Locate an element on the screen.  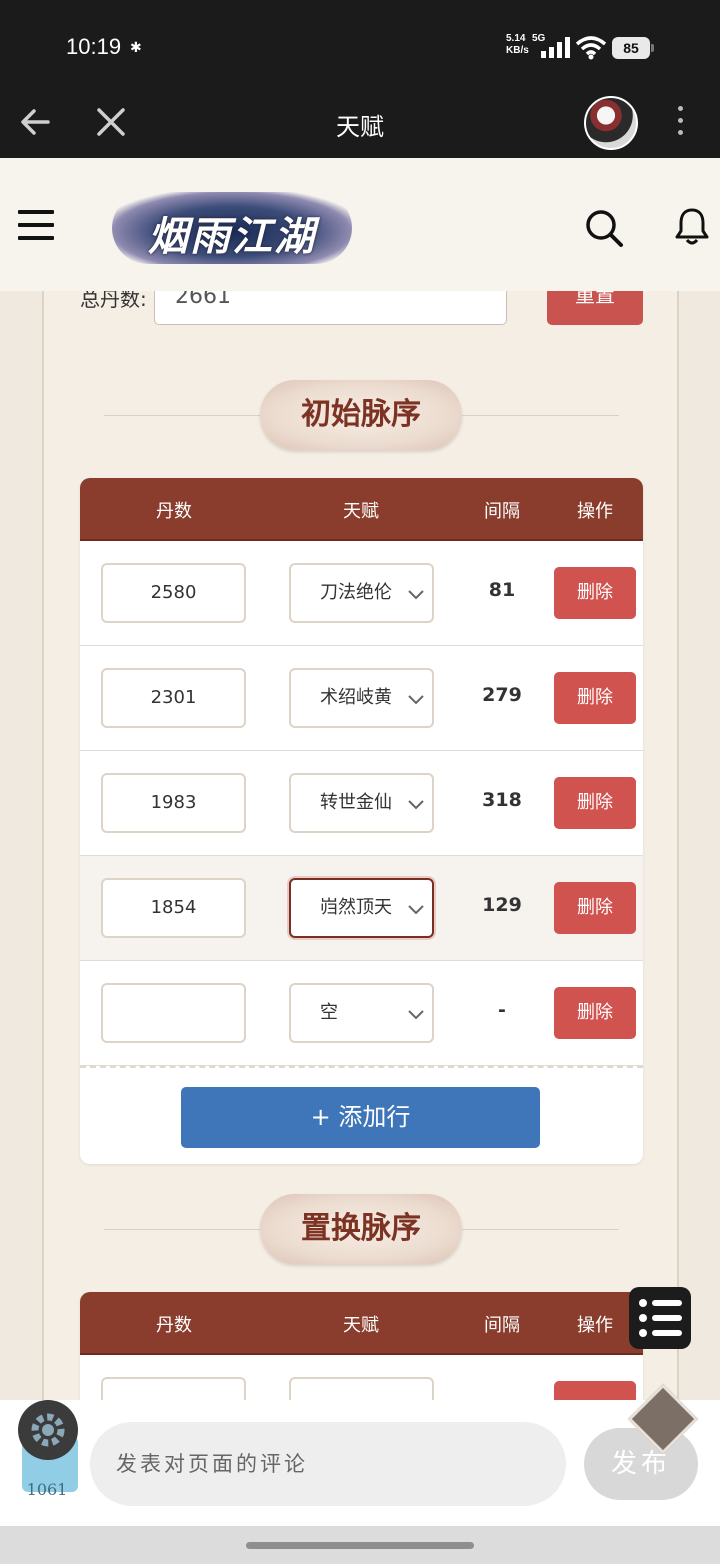
gear-glyph-icon is located at coordinates (48, 1430).